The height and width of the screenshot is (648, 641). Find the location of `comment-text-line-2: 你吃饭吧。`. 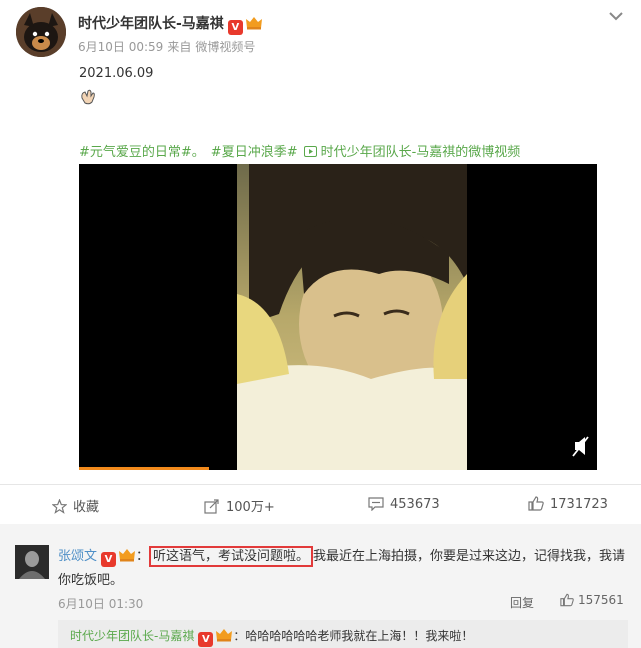

comment-text-line-2: 你吃饭吧。 is located at coordinates (91, 580).